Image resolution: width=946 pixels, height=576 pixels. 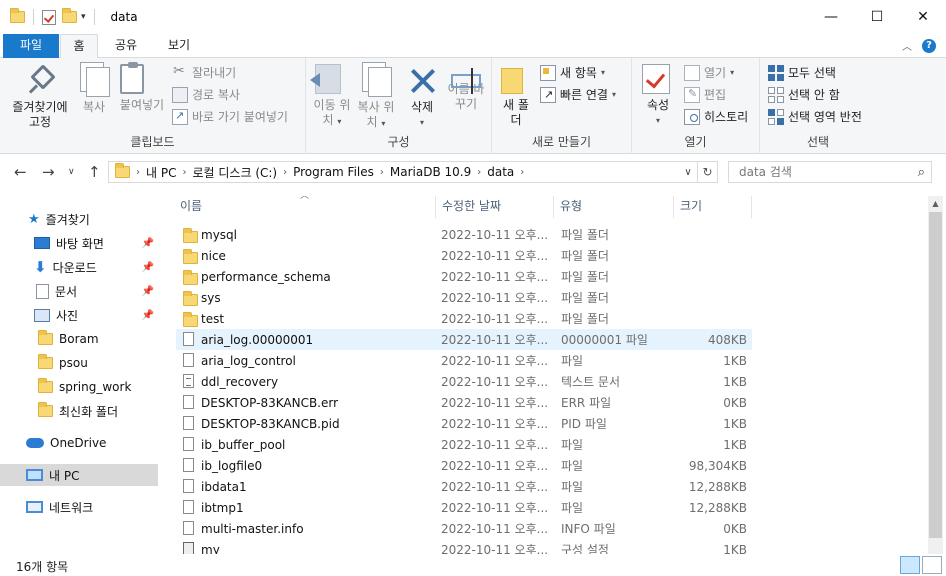 I want to click on file-name: DESKTOP-83KANCB.pid, so click(x=270, y=423).